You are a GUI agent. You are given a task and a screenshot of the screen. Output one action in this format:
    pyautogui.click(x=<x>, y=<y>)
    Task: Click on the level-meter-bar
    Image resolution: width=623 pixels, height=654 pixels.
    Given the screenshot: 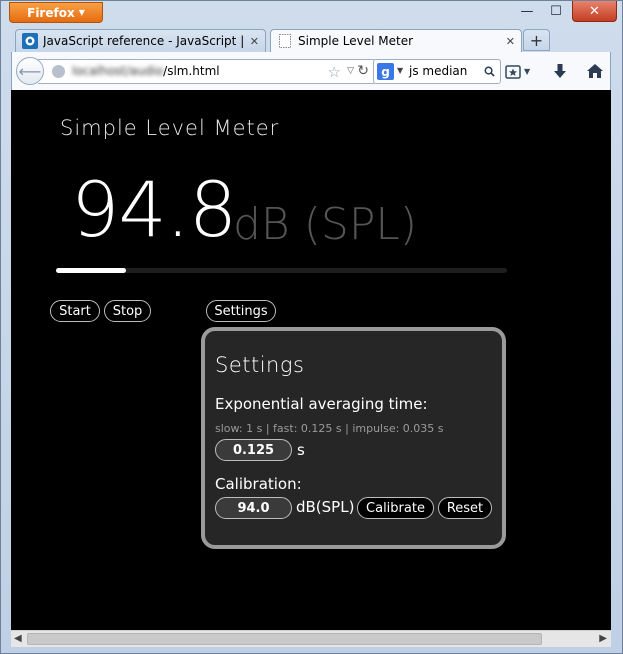 What is the action you would take?
    pyautogui.click(x=281, y=270)
    